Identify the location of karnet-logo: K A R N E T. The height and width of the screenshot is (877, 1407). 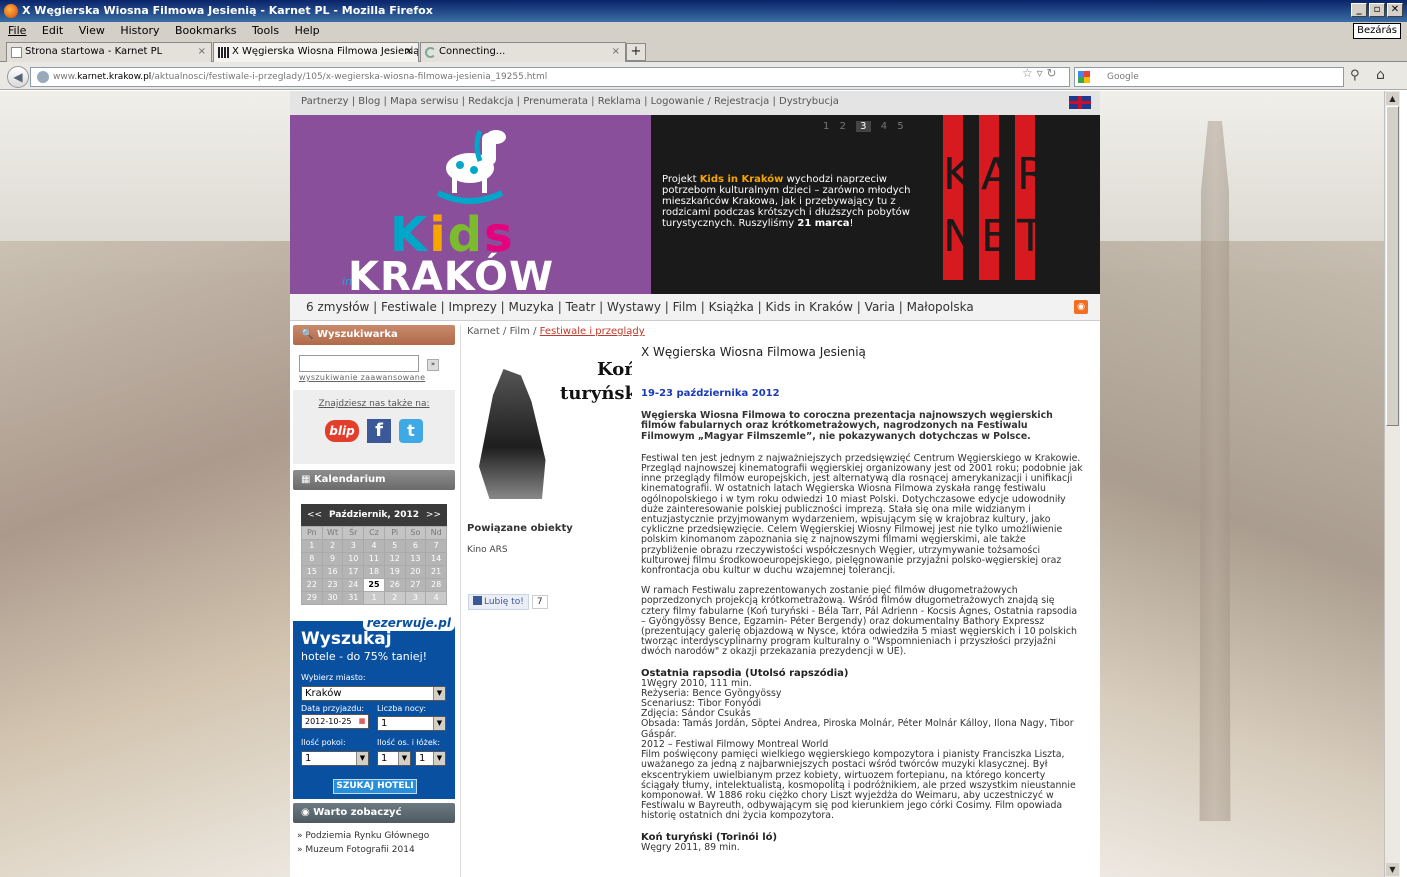
(997, 197).